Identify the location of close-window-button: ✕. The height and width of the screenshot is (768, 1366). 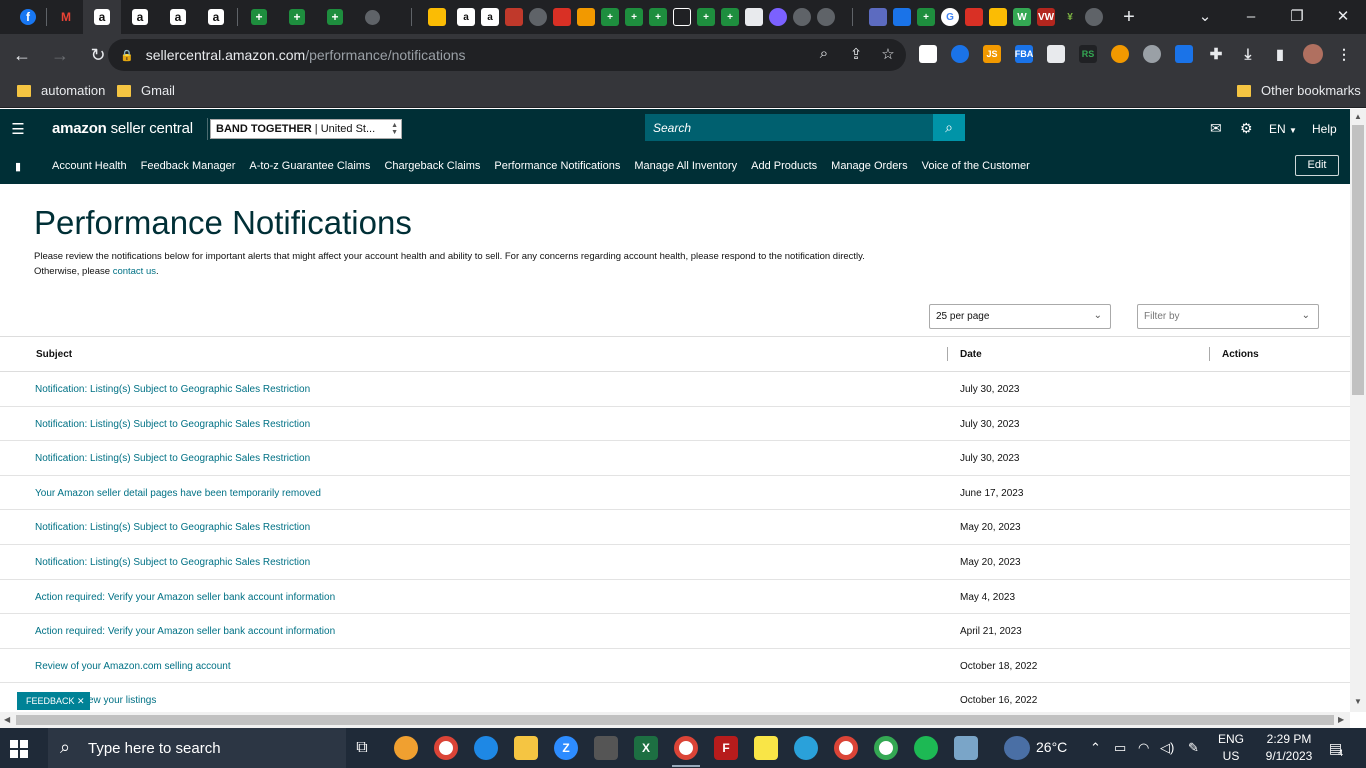
(1343, 16).